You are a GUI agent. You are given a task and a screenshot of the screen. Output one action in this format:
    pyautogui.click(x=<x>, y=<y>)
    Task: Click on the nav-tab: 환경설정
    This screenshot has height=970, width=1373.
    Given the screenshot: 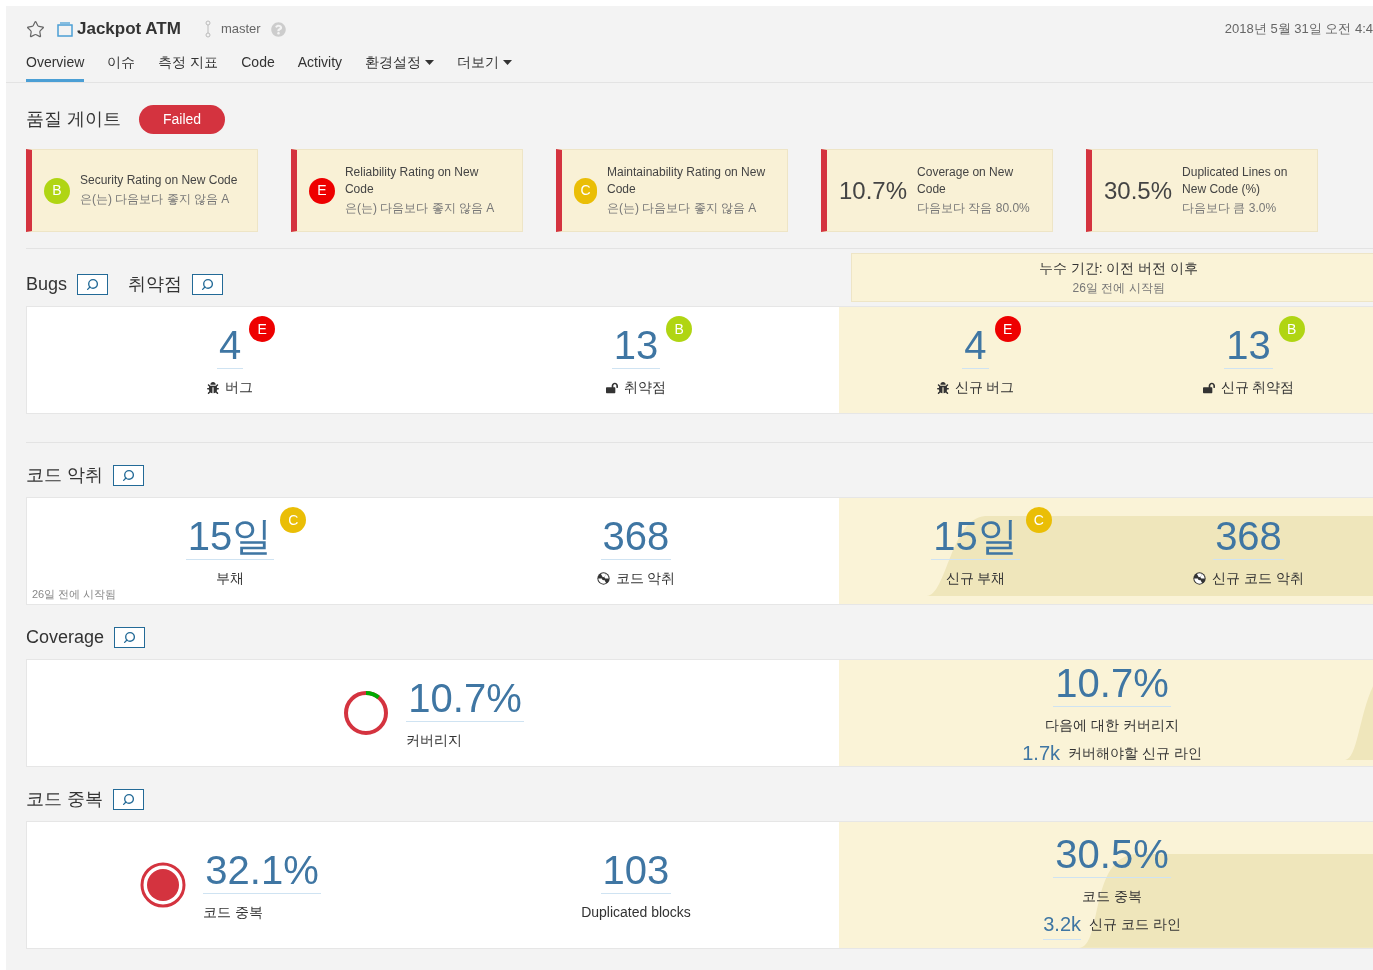 What is the action you would take?
    pyautogui.click(x=400, y=67)
    